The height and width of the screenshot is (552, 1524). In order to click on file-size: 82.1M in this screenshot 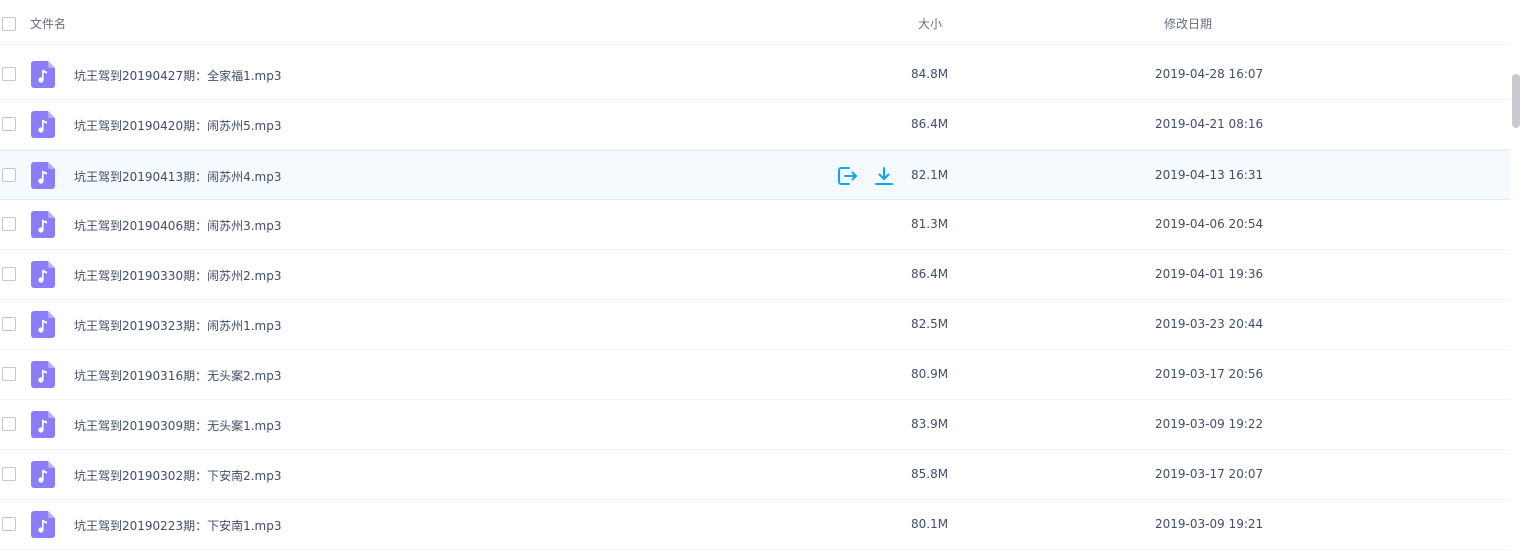, I will do `click(930, 175)`.